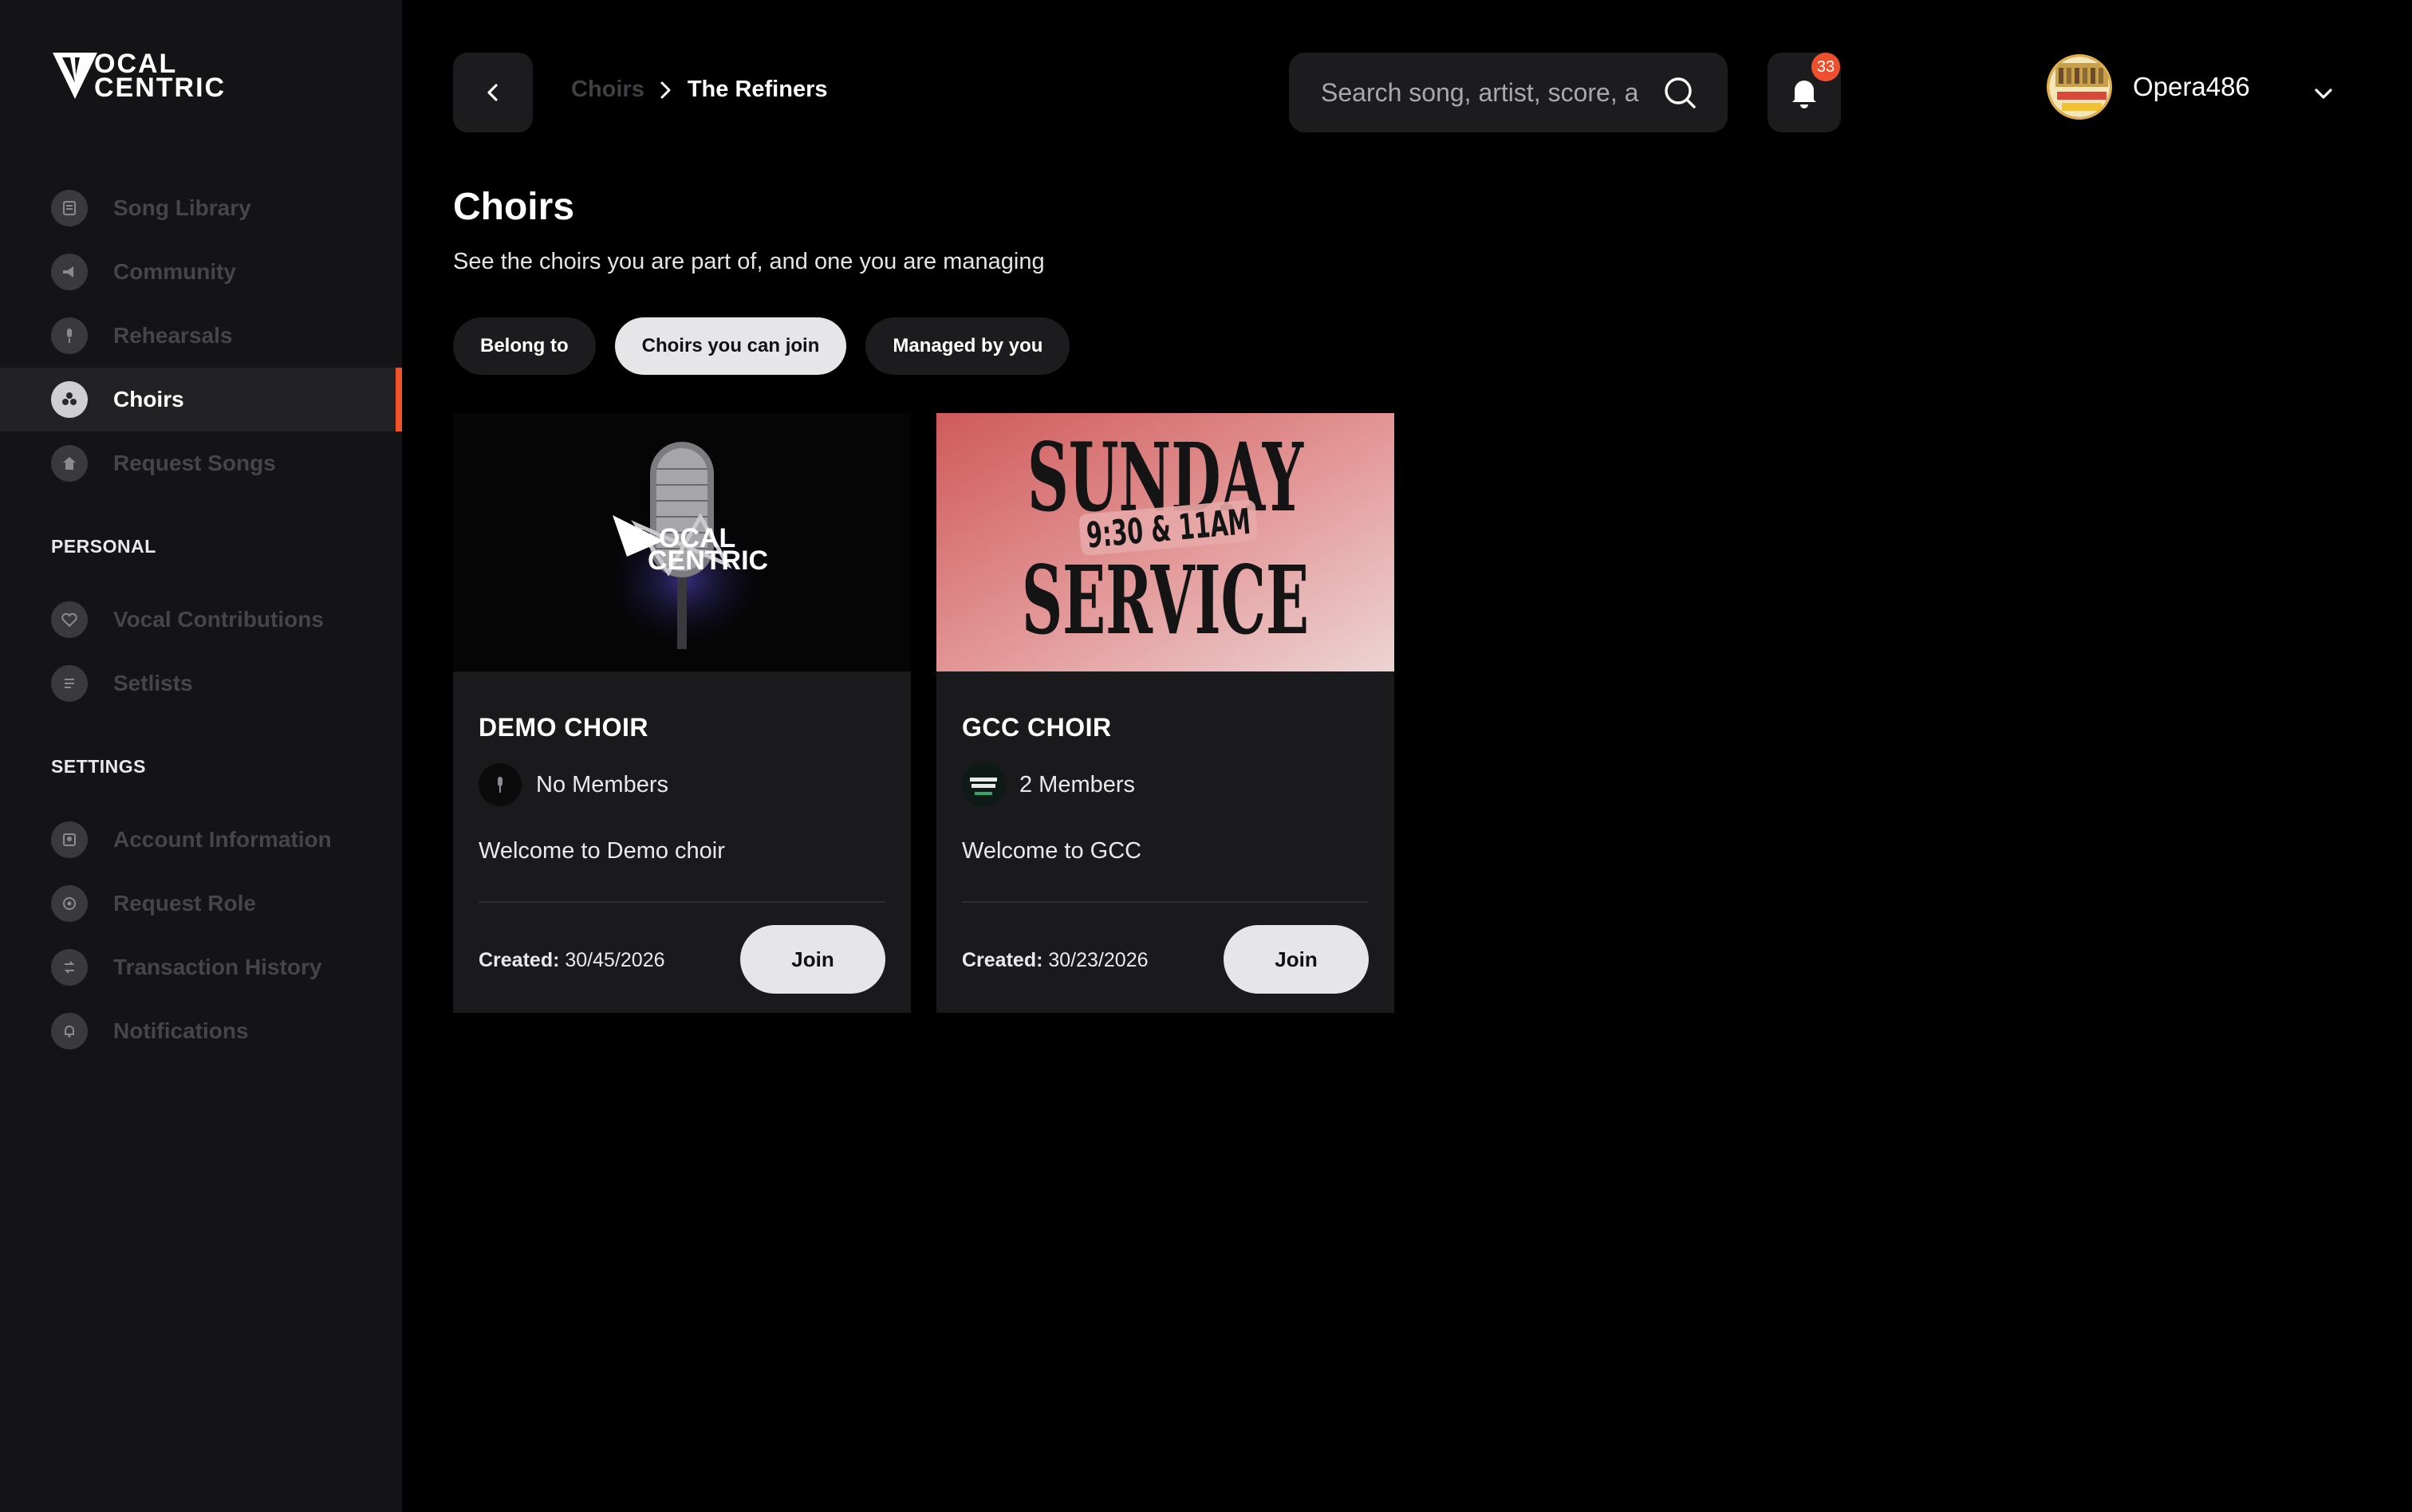 Image resolution: width=2412 pixels, height=1512 pixels. I want to click on sidebar-item-label: Setlists, so click(153, 683).